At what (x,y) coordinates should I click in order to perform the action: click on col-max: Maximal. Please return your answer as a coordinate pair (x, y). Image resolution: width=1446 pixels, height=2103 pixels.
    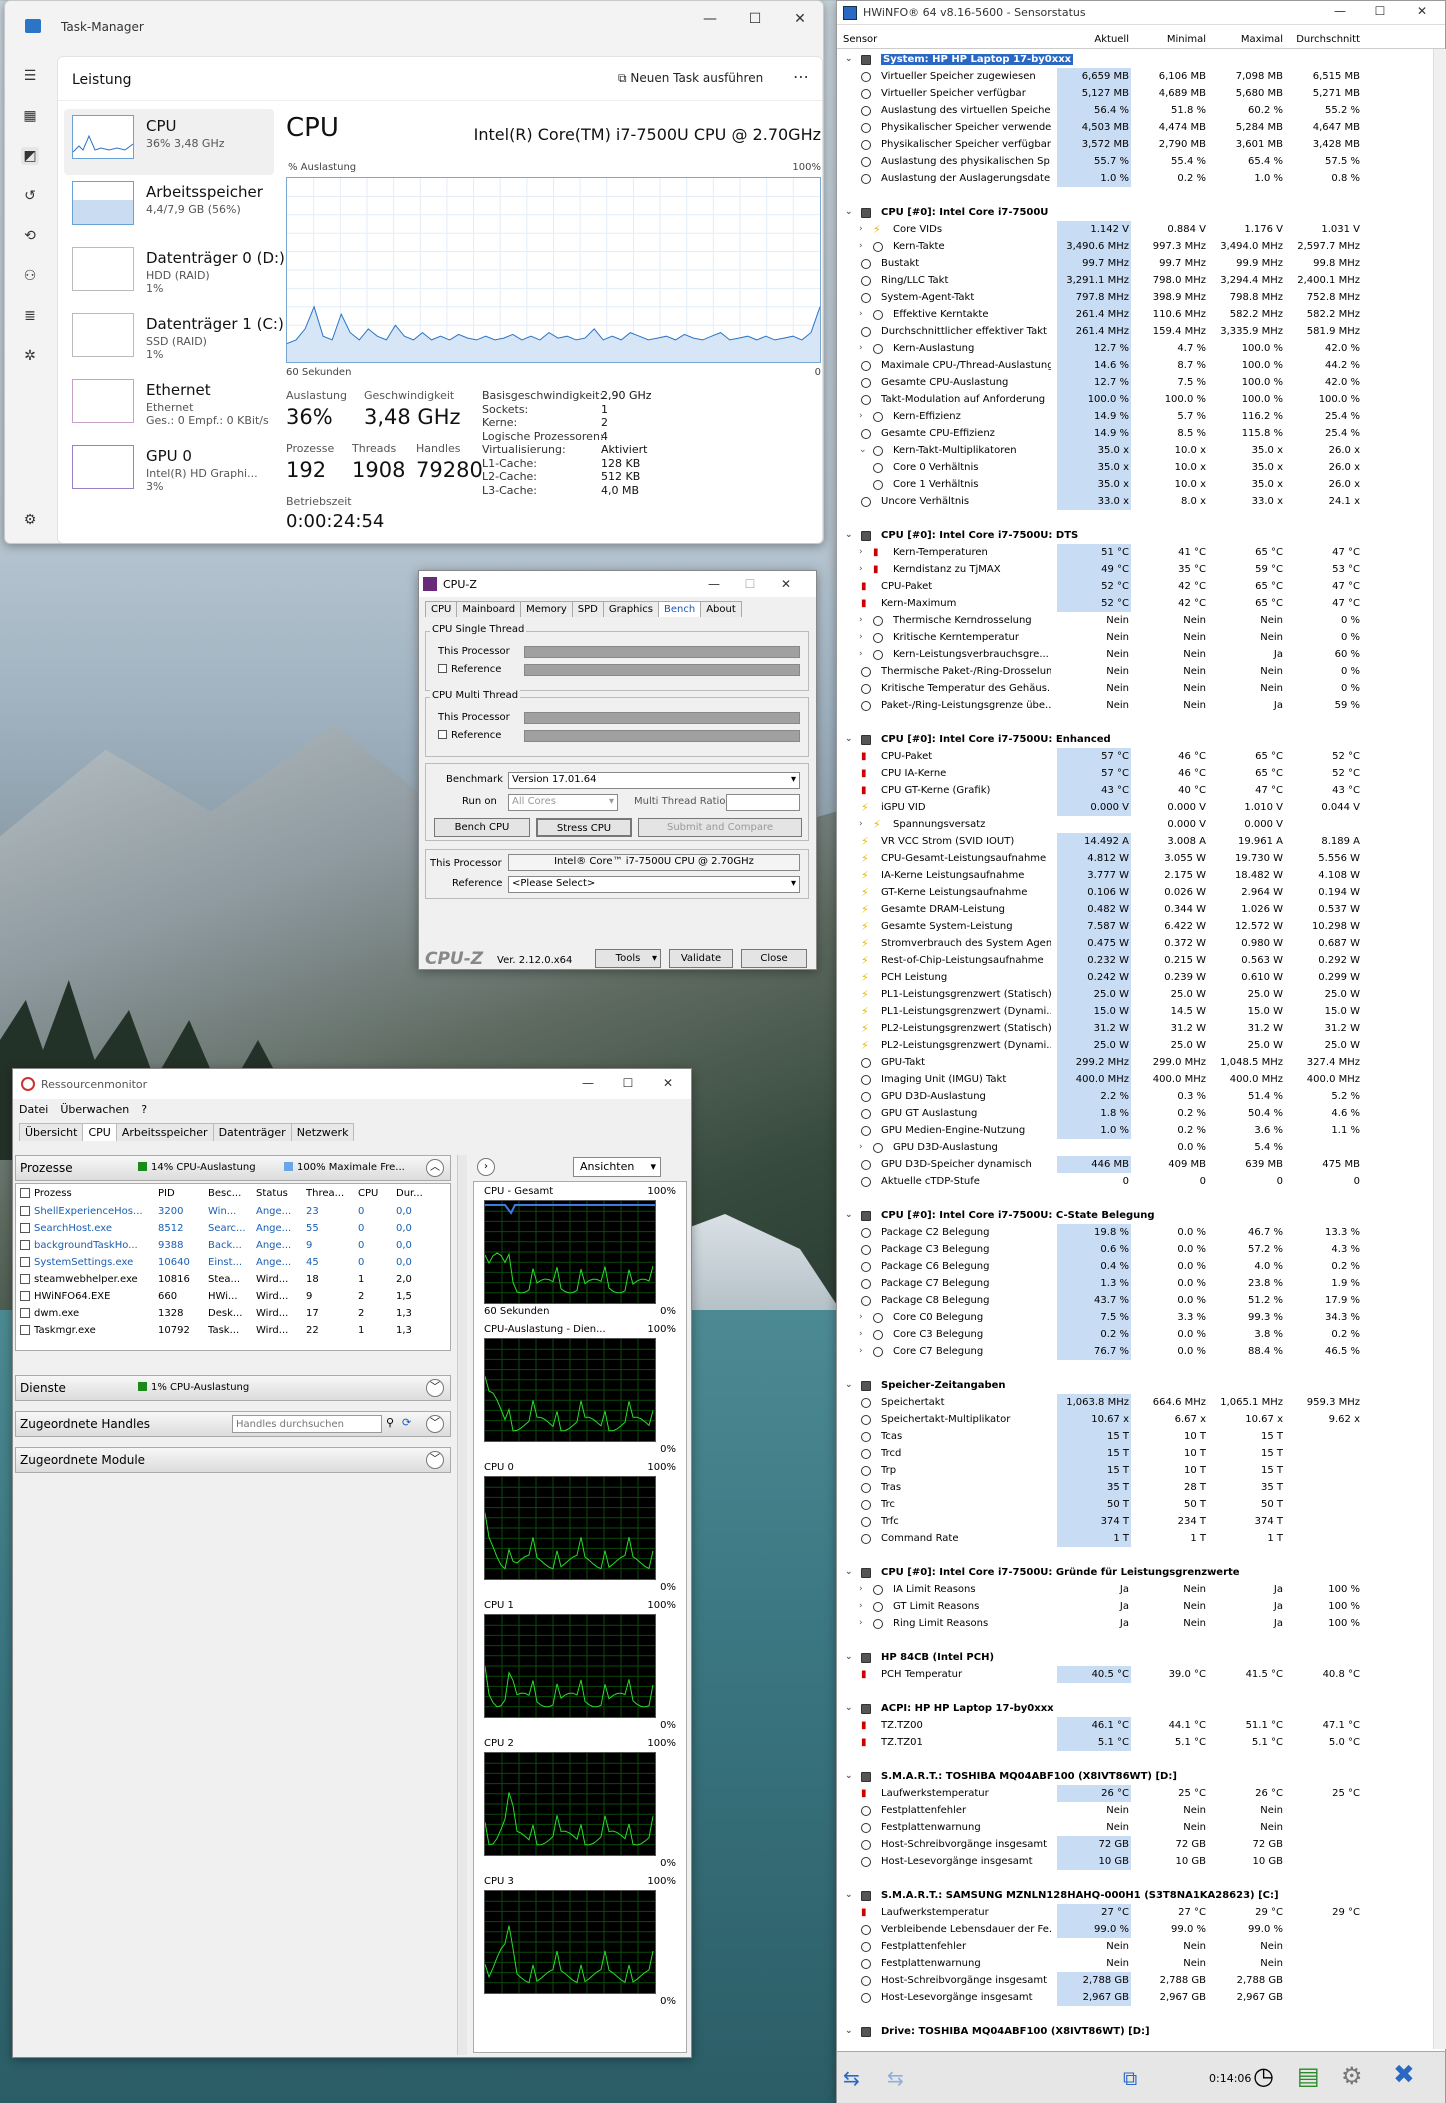
    Looking at the image, I should click on (1248, 39).